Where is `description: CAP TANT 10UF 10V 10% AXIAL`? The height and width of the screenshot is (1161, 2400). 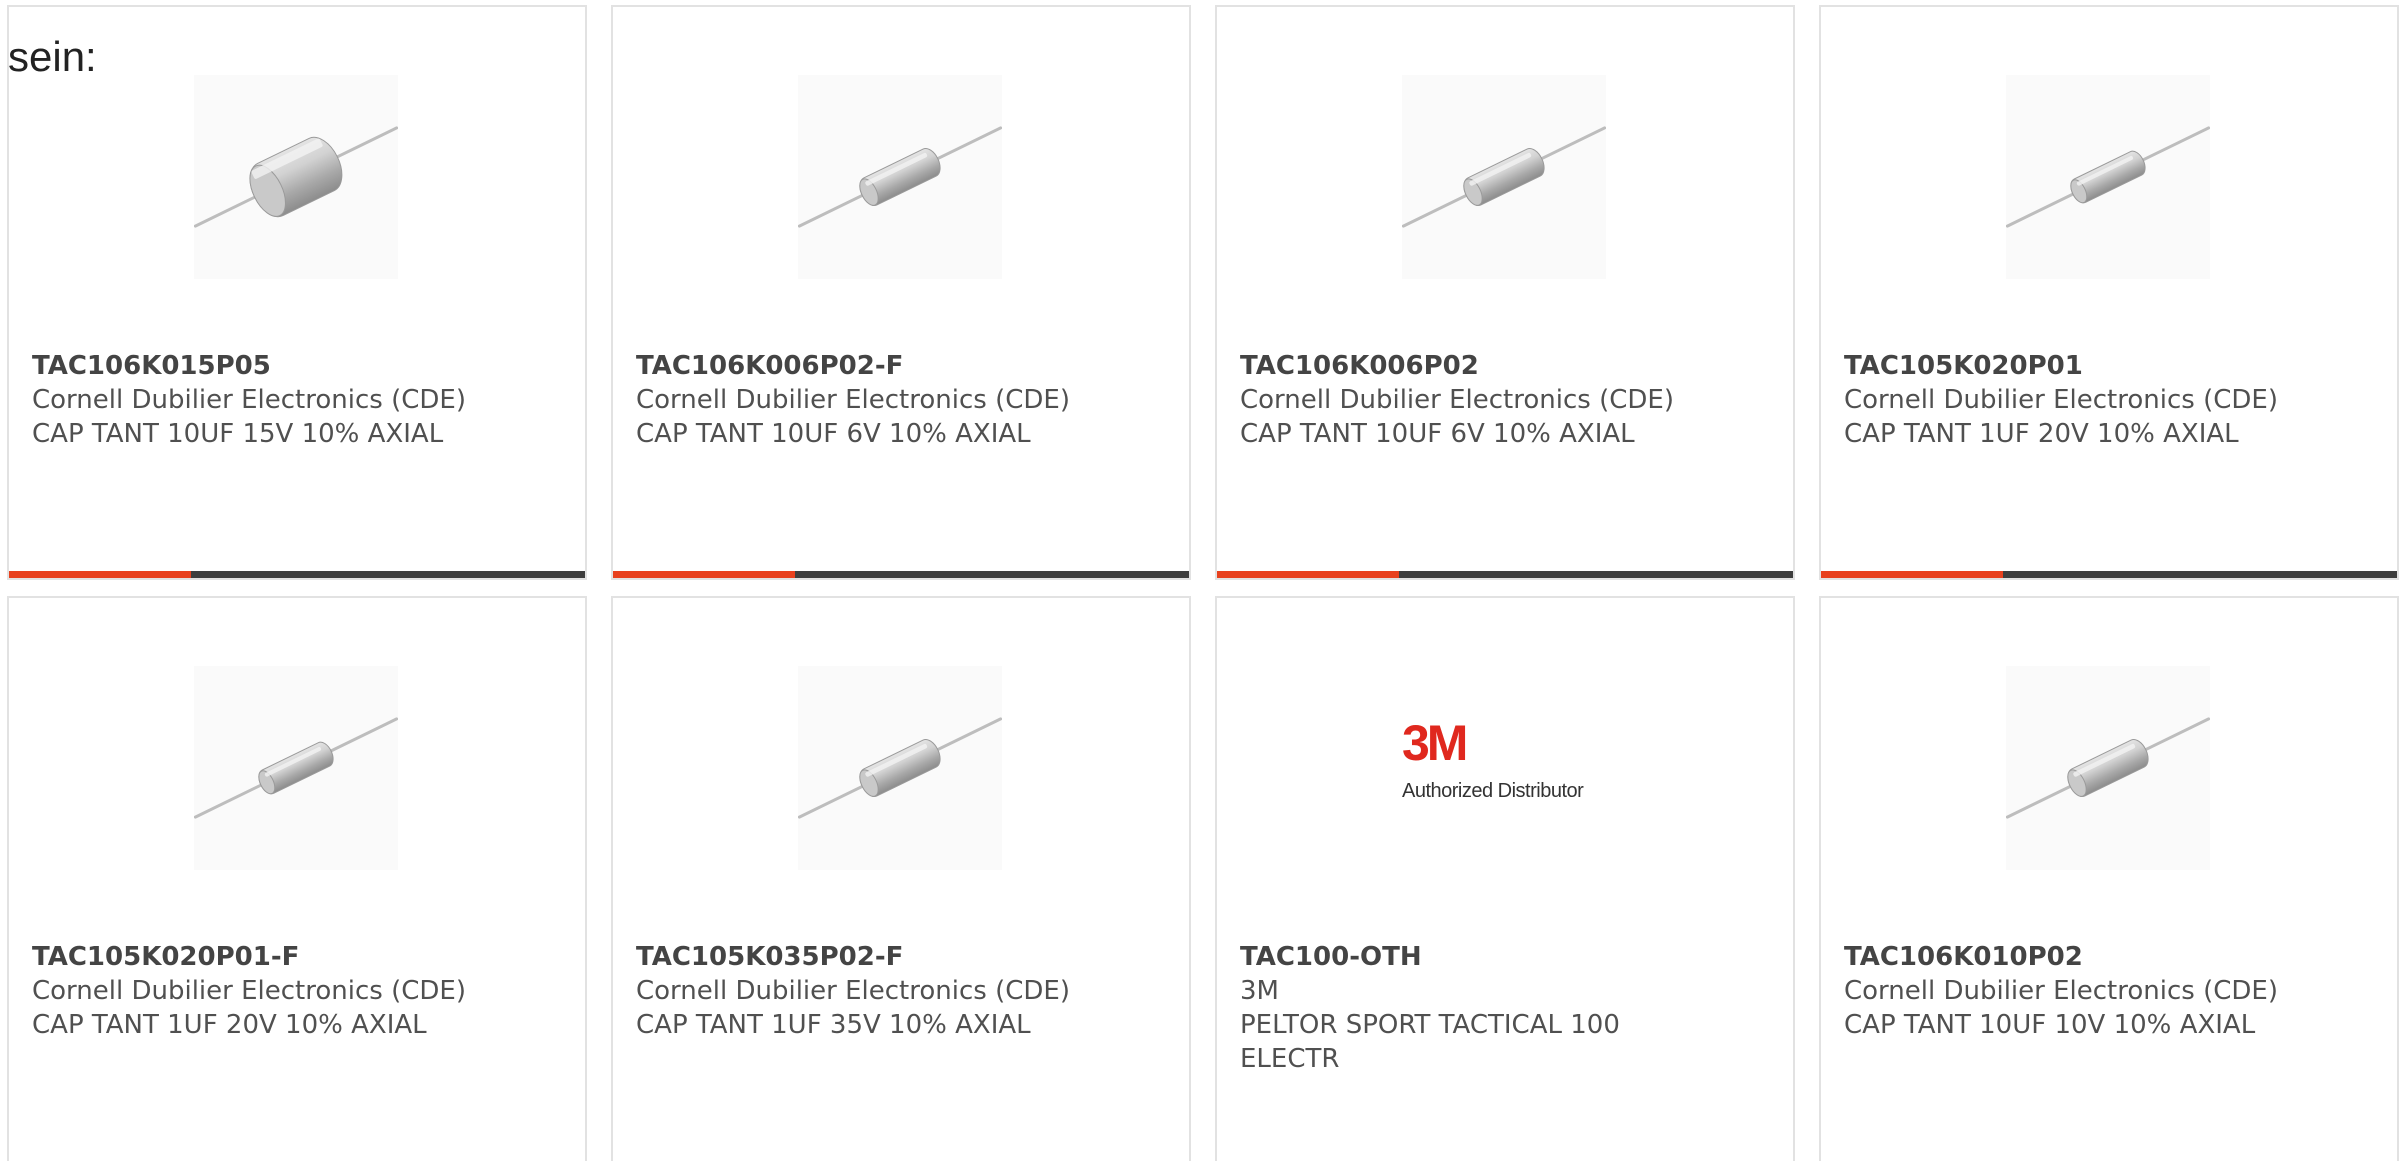 description: CAP TANT 10UF 10V 10% AXIAL is located at coordinates (2050, 1025).